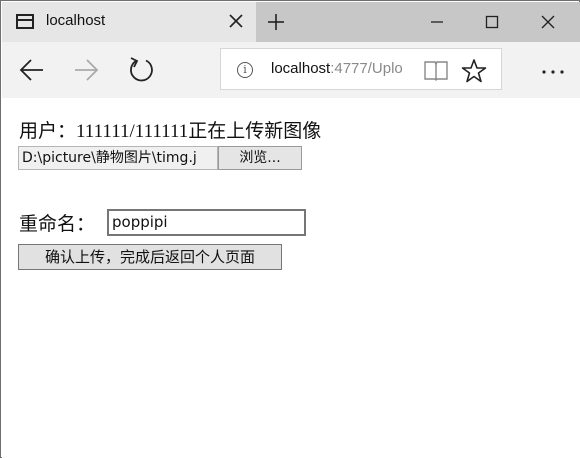 This screenshot has width=580, height=458. What do you see at coordinates (142, 70) in the screenshot?
I see `refresh-icon` at bounding box center [142, 70].